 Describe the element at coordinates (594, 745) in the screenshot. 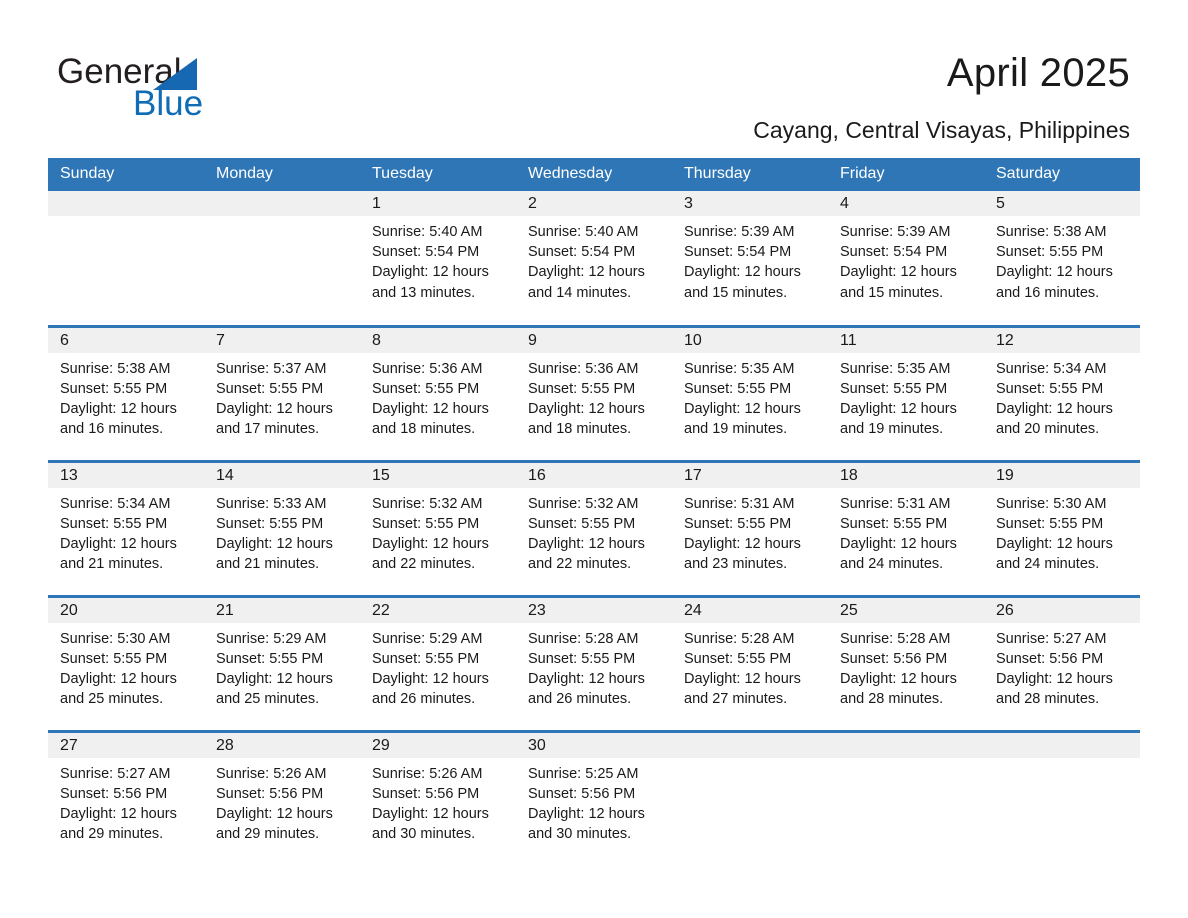

I see `day-number: 30` at that location.